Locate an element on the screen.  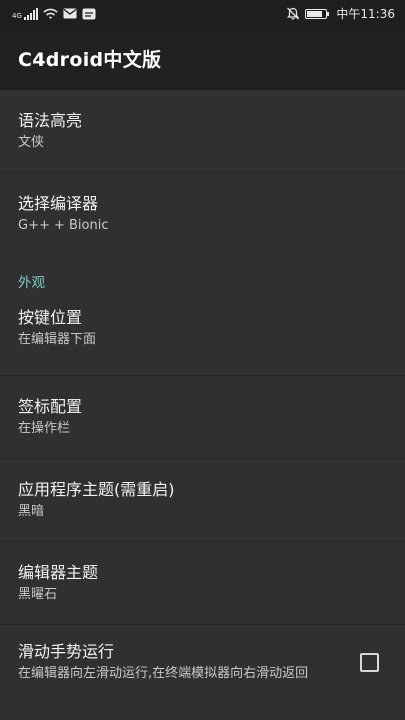
wifi-icon is located at coordinates (50, 13).